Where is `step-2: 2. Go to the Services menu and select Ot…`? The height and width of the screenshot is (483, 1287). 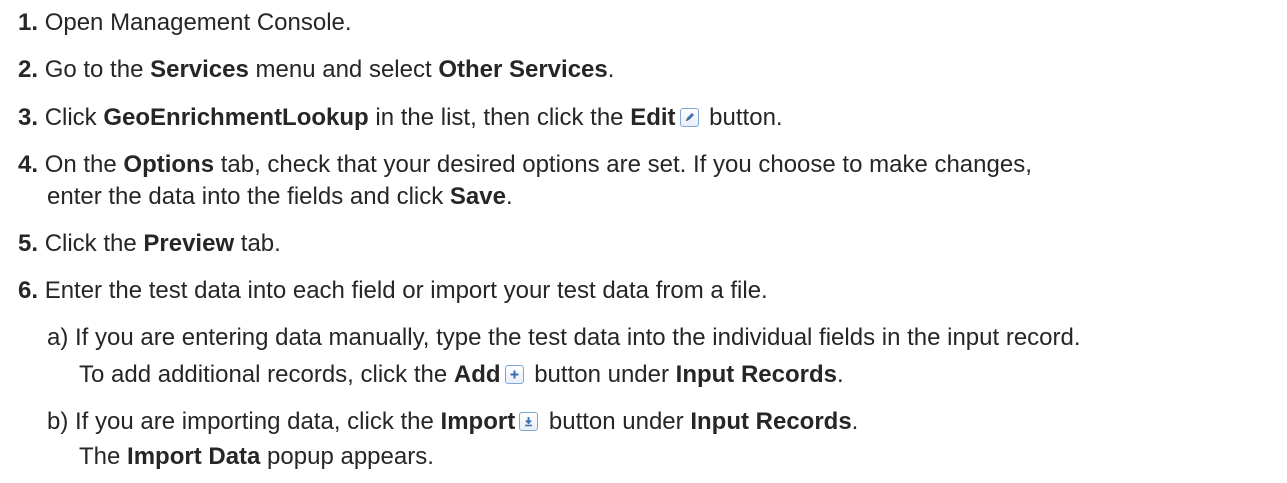 step-2: 2. Go to the Services menu and select Ot… is located at coordinates (316, 70).